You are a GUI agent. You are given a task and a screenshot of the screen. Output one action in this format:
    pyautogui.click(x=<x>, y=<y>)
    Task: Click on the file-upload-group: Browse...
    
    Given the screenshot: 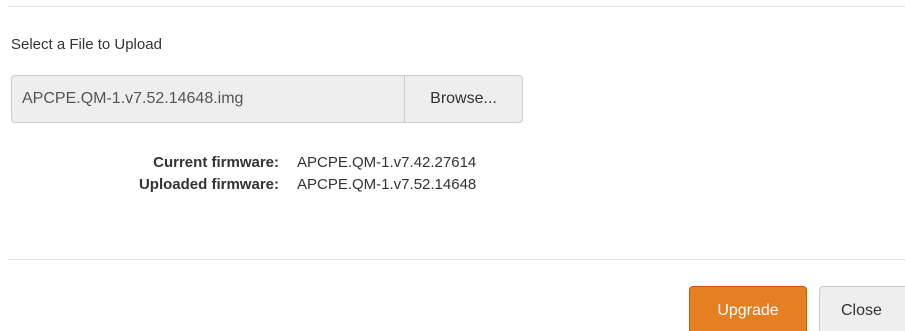 What is the action you would take?
    pyautogui.click(x=267, y=99)
    